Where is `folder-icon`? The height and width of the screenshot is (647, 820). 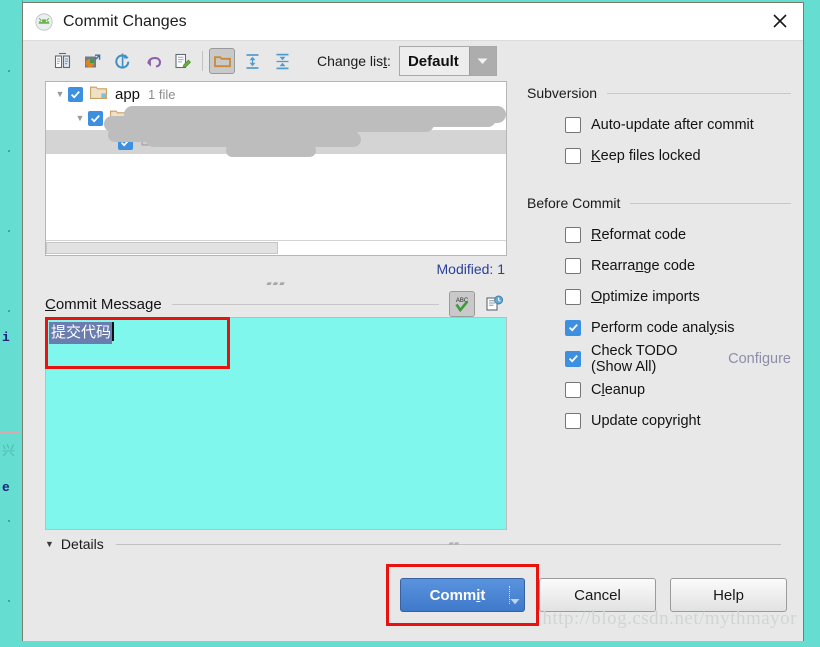 folder-icon is located at coordinates (98, 94).